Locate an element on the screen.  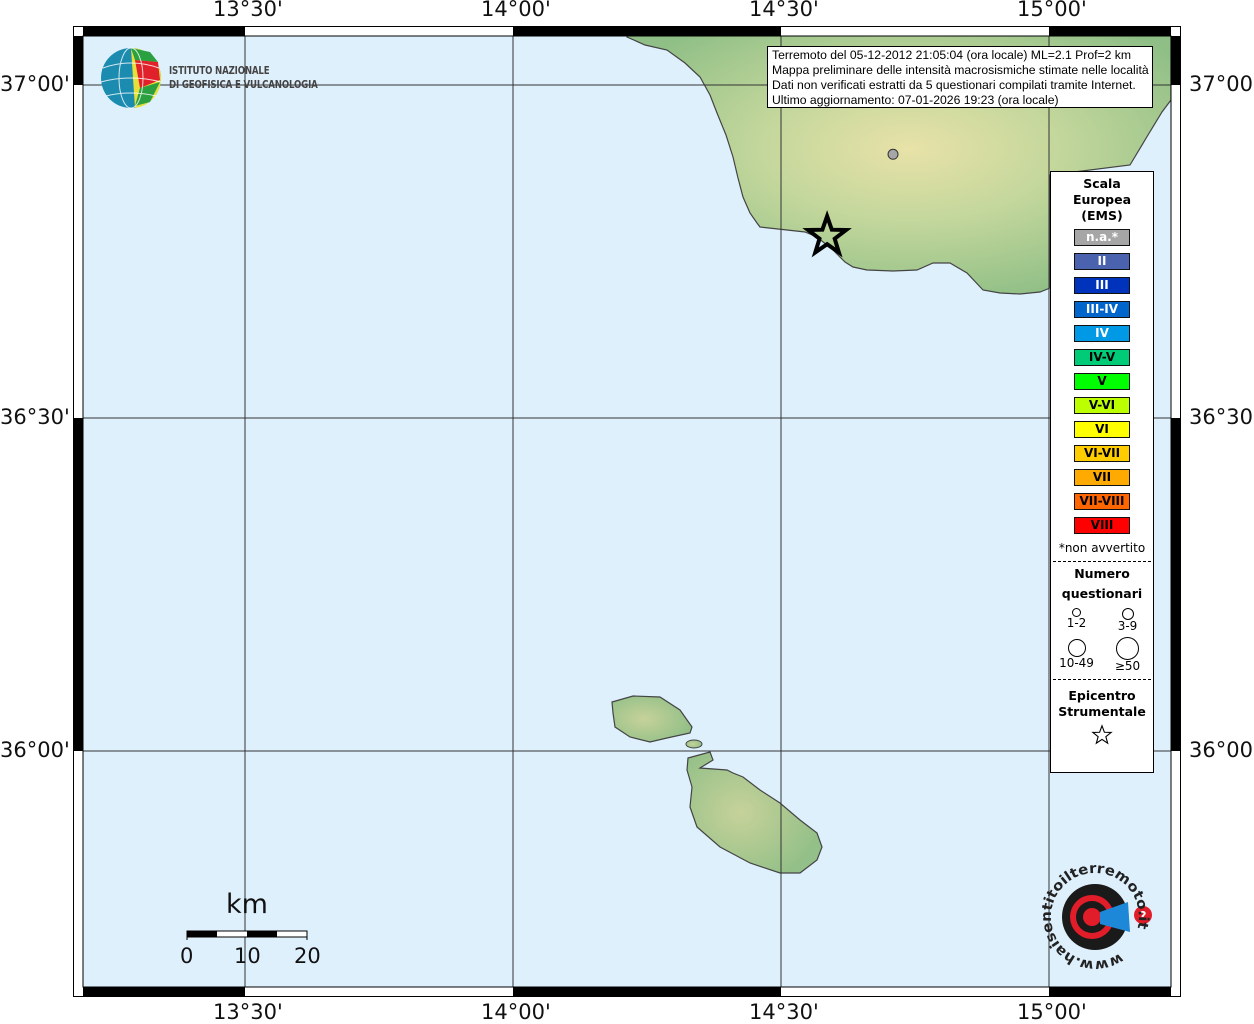
legend-note: *non avvertito is located at coordinates (1102, 548).